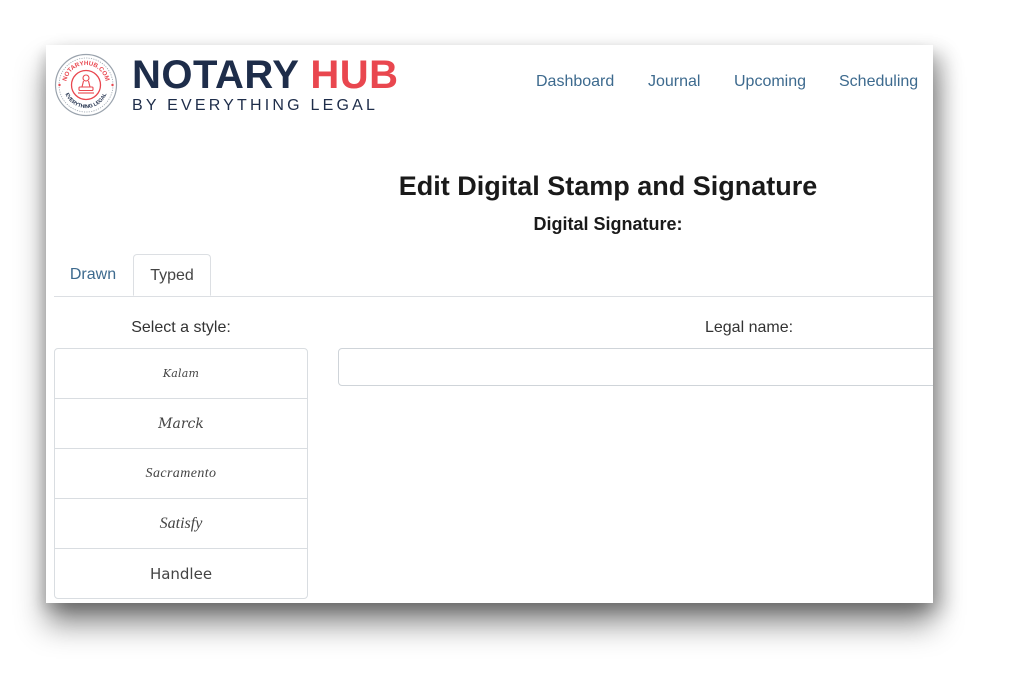  What do you see at coordinates (749, 327) in the screenshot?
I see `legal-name-label: Legal name:` at bounding box center [749, 327].